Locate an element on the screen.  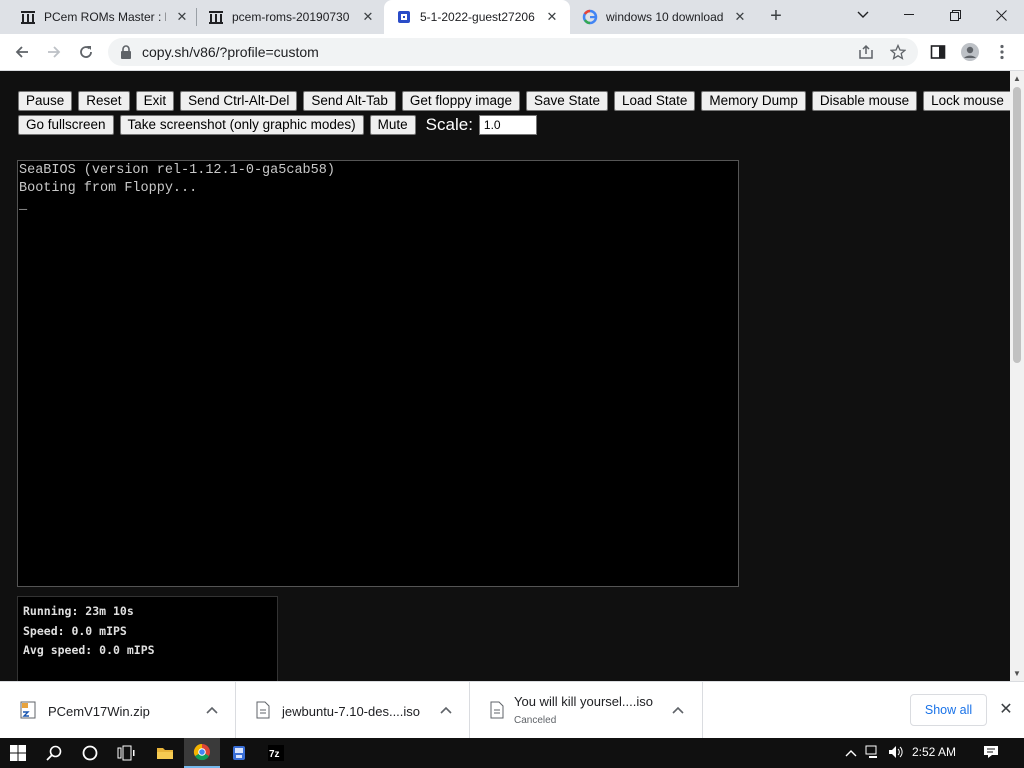
tab-title: windows 10 download is located at coordinates (665, 17).